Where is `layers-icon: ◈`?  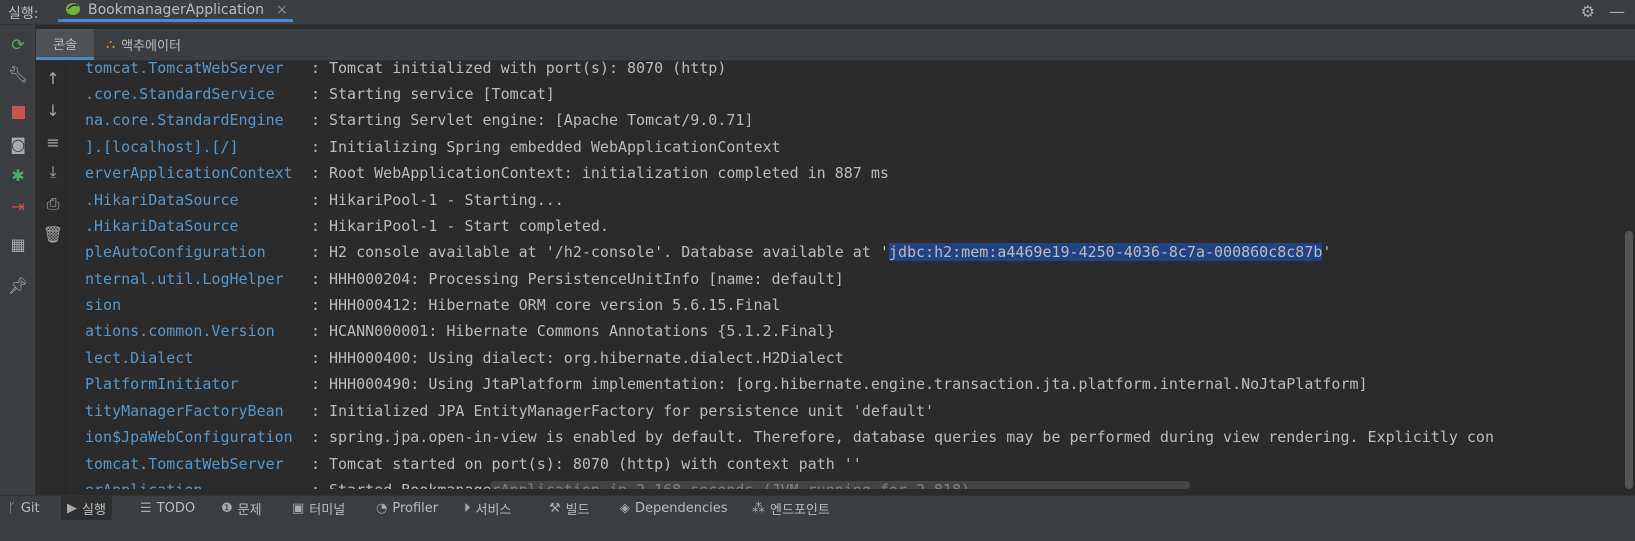 layers-icon: ◈ is located at coordinates (625, 508).